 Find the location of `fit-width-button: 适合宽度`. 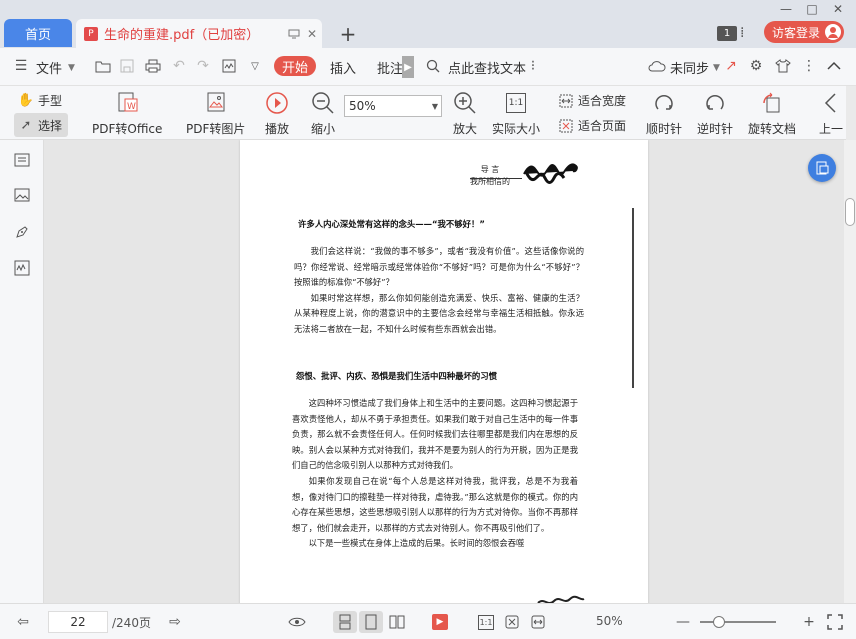

fit-width-button: 适合宽度 is located at coordinates (592, 100).